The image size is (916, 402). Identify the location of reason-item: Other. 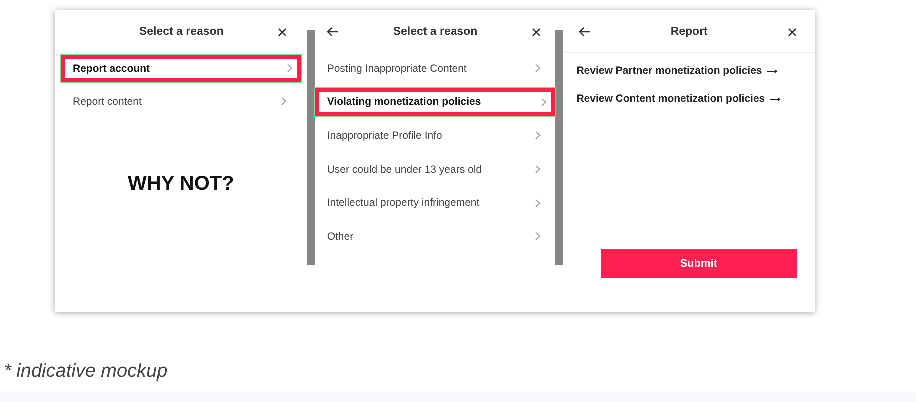
(435, 236).